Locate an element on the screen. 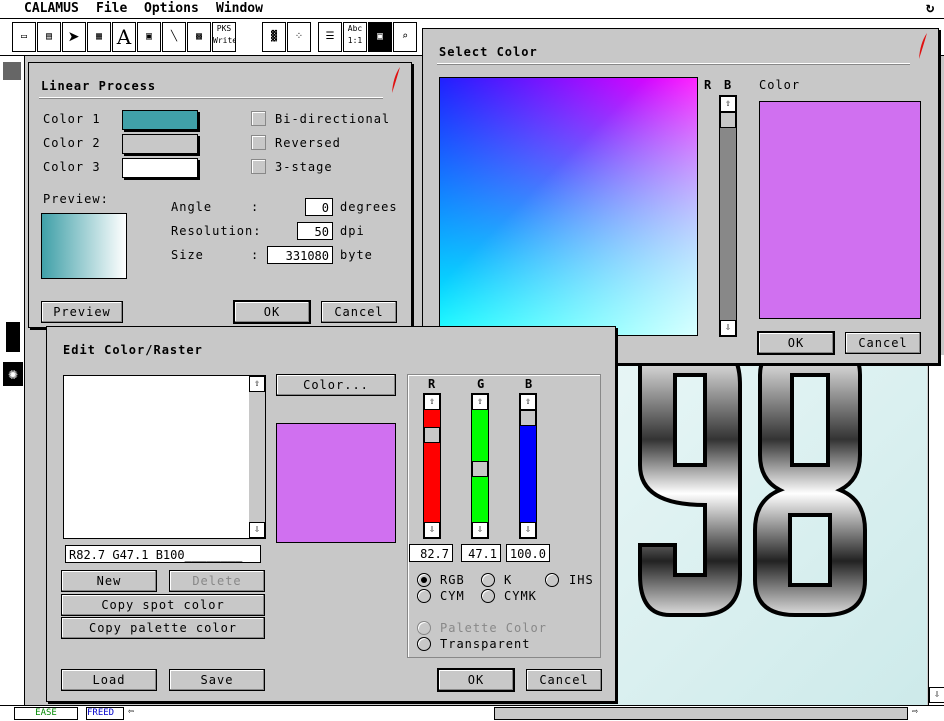 This screenshot has width=944, height=721. reversed-checkbox is located at coordinates (258, 142).